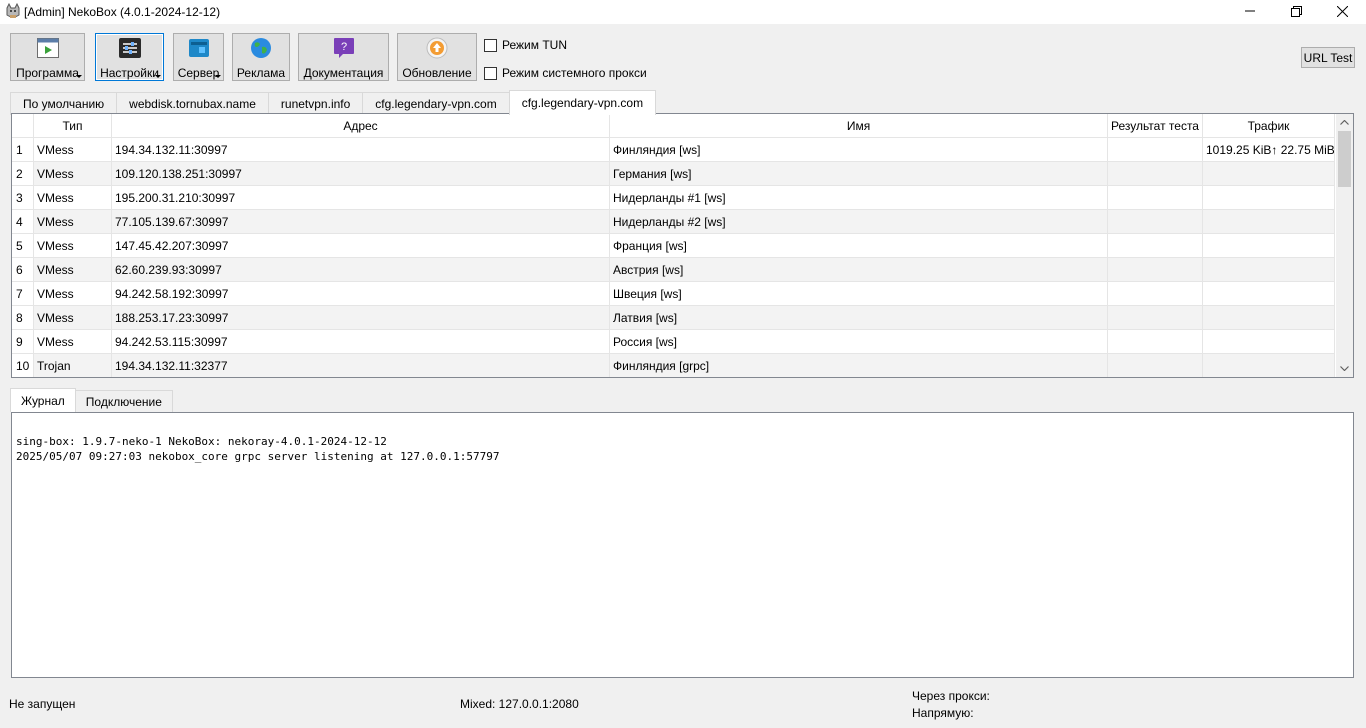 The height and width of the screenshot is (728, 1366). Describe the element at coordinates (1269, 150) in the screenshot. I see `cell-traffic: 1019.25 KiB↑ 22.75 MiB↓` at that location.